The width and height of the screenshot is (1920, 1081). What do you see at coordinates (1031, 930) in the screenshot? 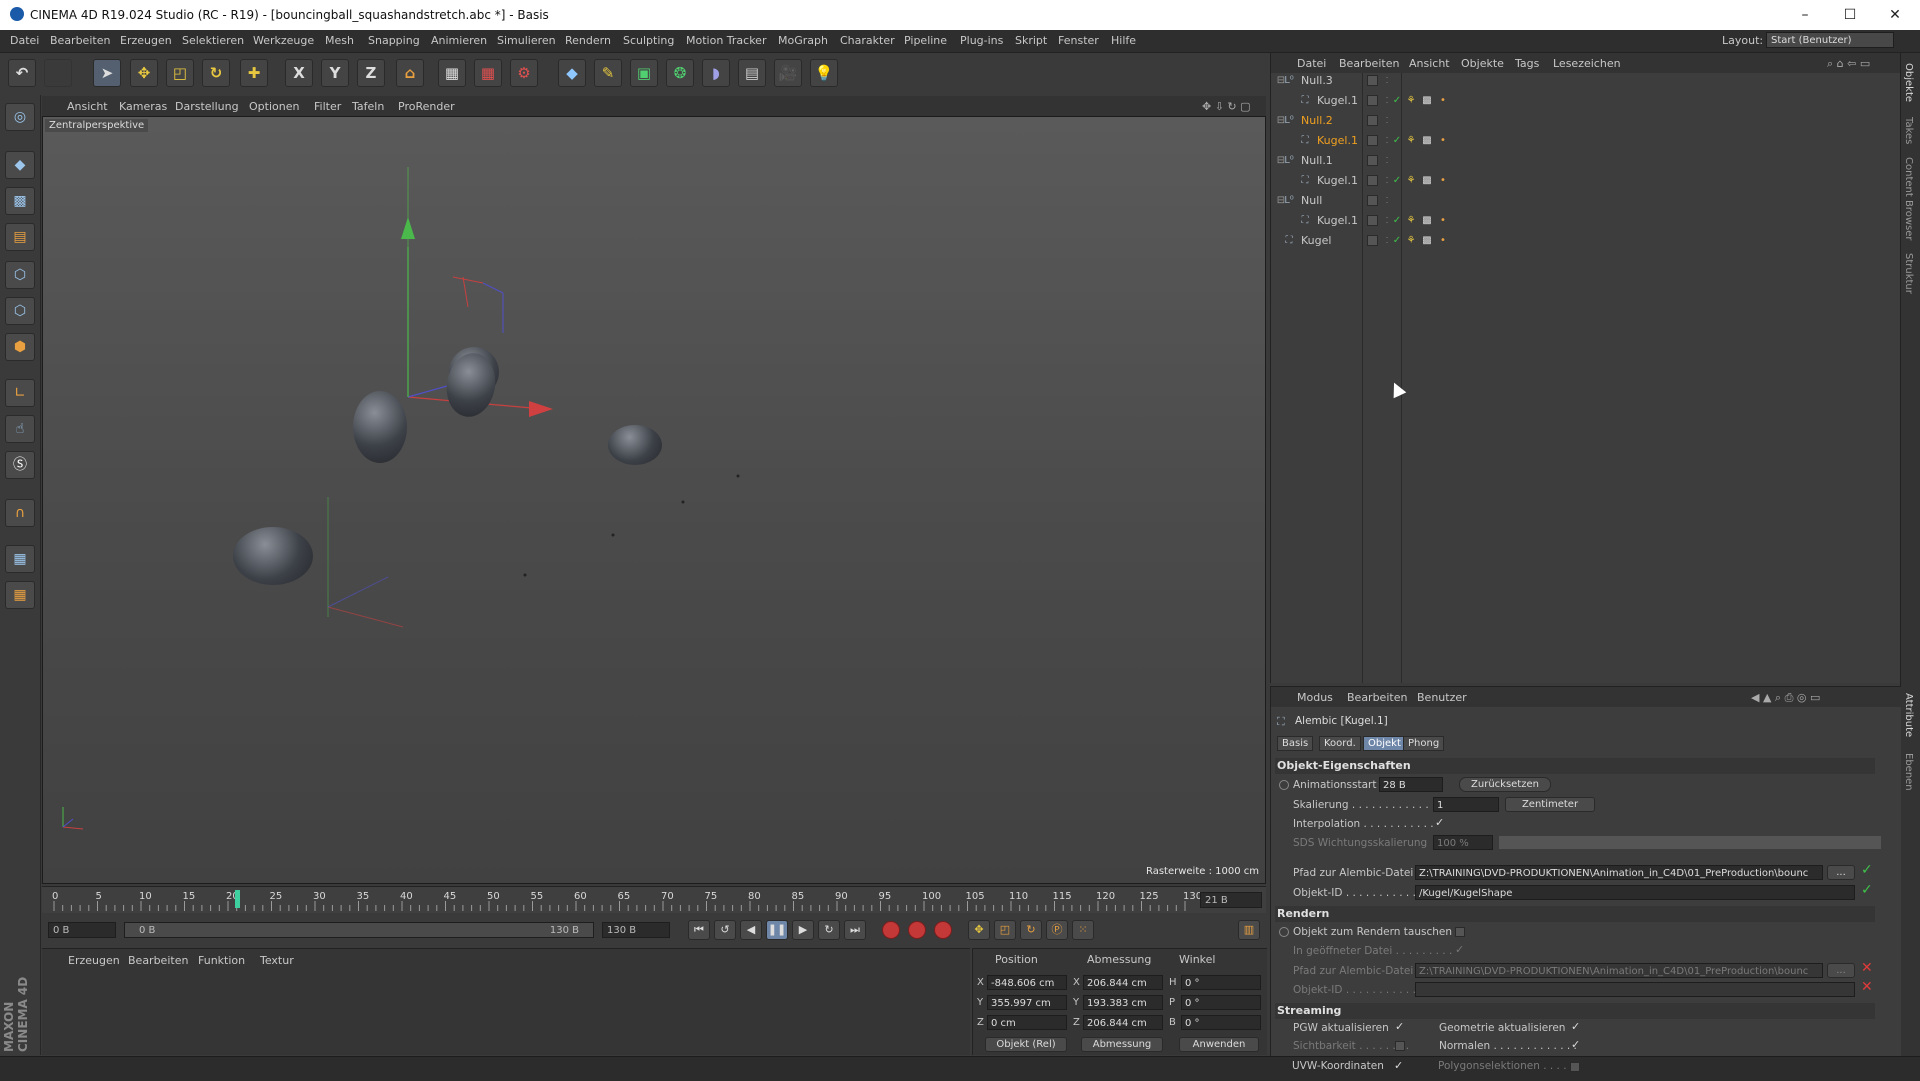
I see `key-rotation-icon: ↻` at bounding box center [1031, 930].